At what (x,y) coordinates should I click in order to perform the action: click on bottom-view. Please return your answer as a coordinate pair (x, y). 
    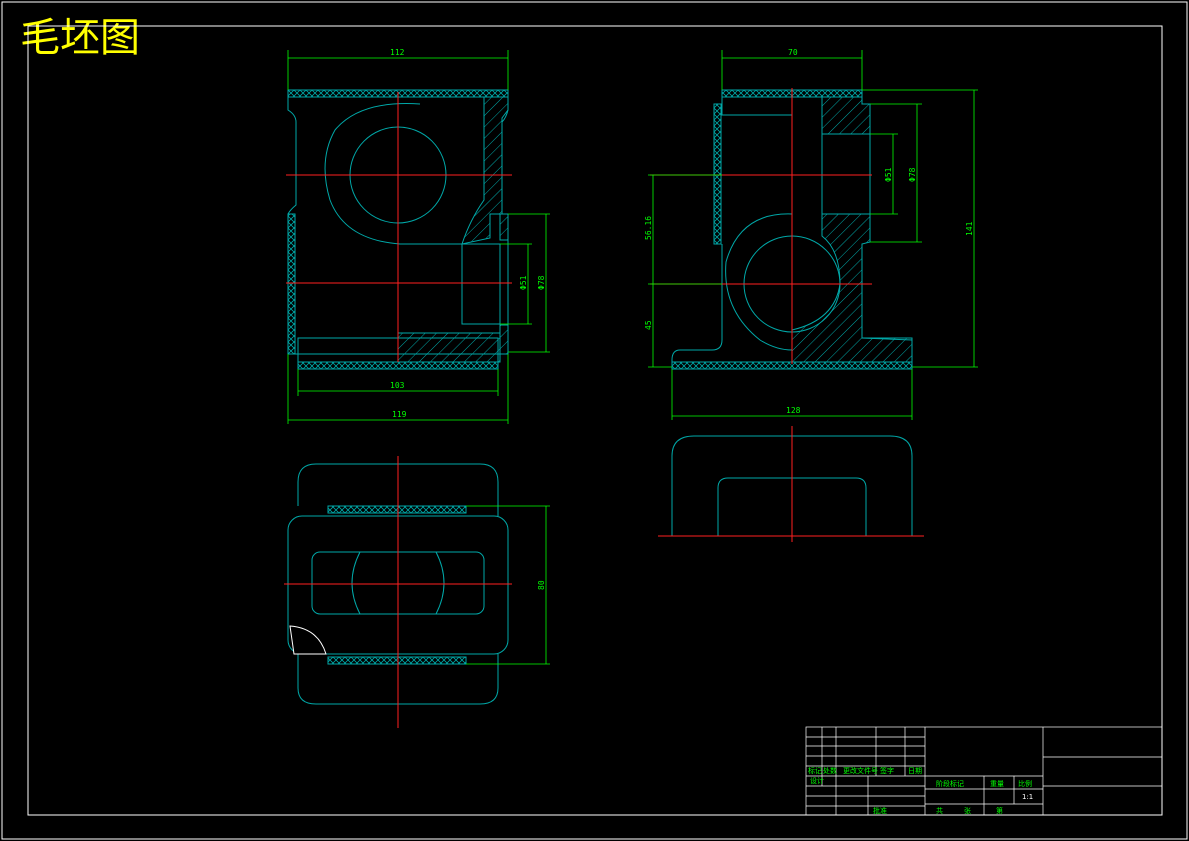
    Looking at the image, I should click on (791, 484).